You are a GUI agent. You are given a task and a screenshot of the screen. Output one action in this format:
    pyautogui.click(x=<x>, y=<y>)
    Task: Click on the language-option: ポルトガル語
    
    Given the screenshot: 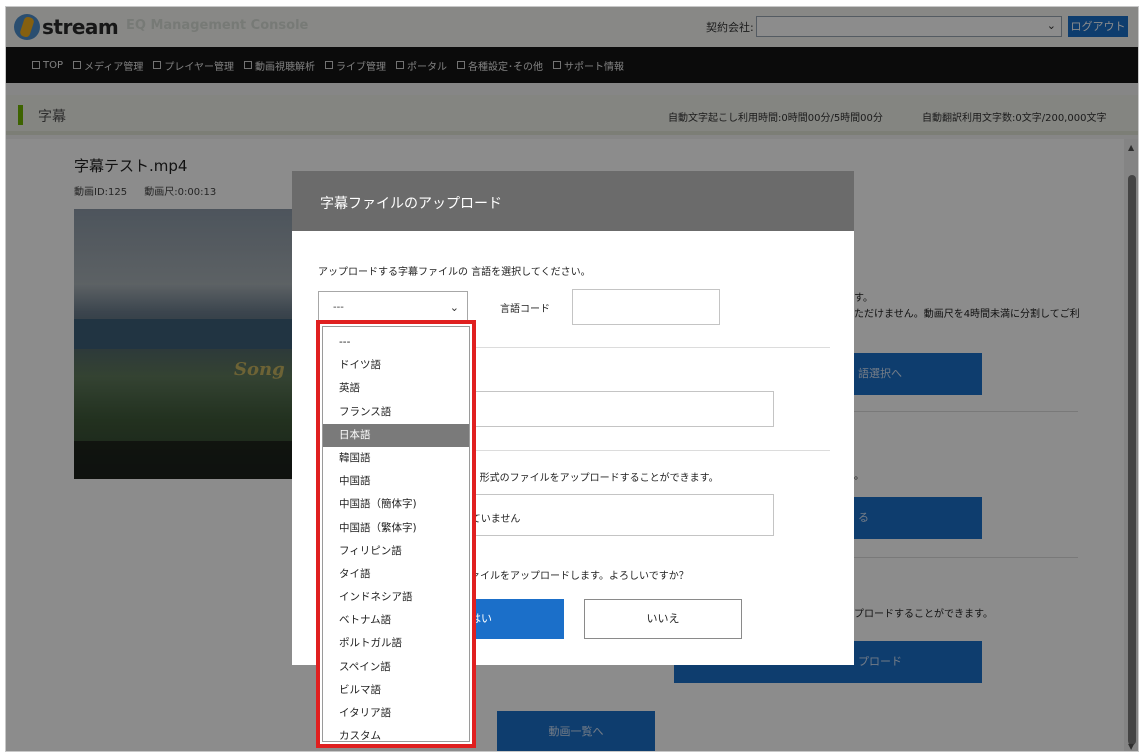 What is the action you would take?
    pyautogui.click(x=396, y=643)
    